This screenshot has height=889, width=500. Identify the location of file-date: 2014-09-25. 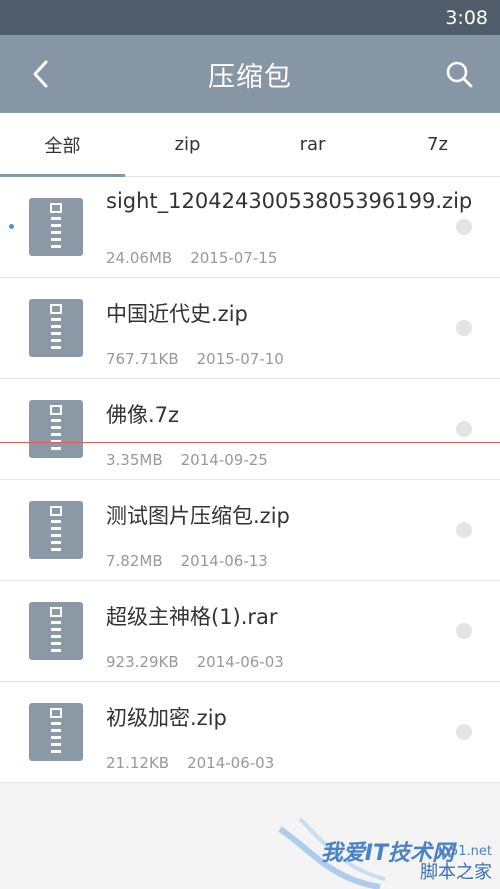
(224, 460).